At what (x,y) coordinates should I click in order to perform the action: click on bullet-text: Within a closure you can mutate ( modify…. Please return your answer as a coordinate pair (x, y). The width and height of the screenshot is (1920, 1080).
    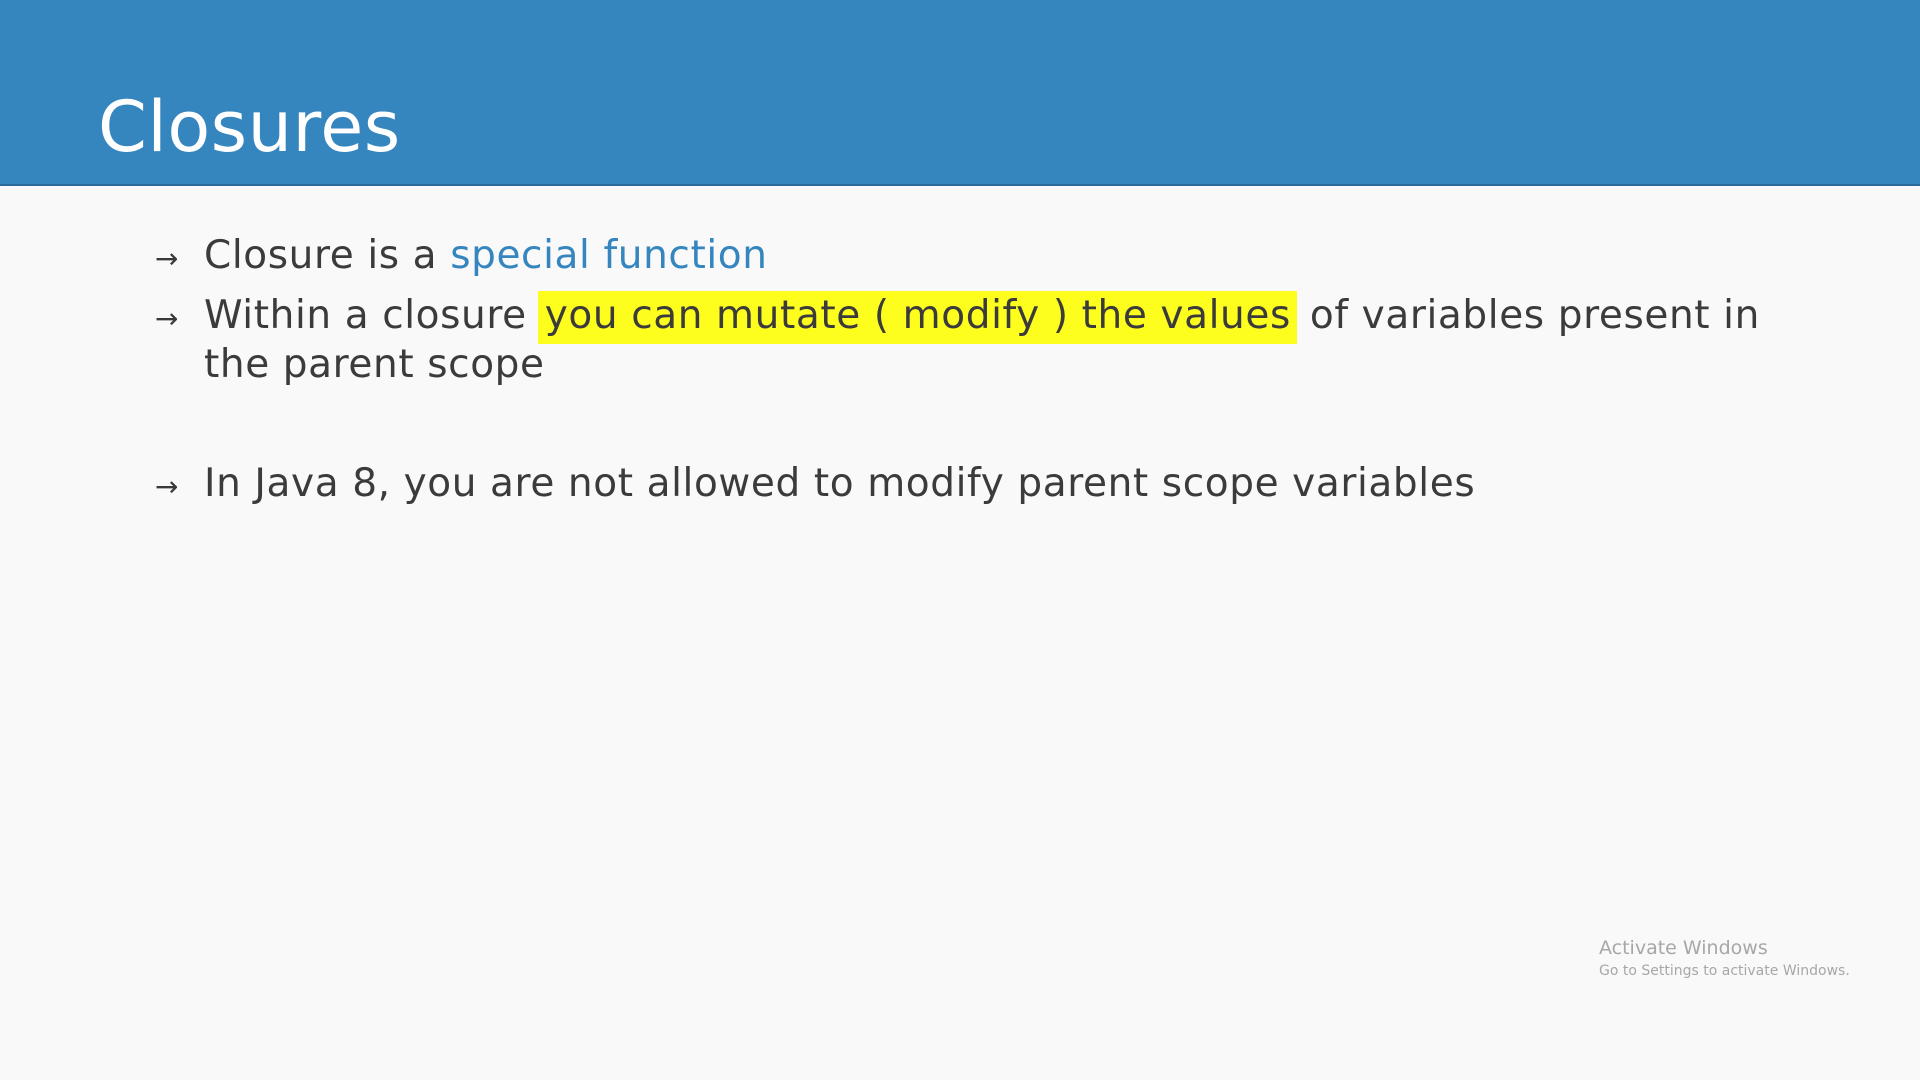
    Looking at the image, I should click on (989, 340).